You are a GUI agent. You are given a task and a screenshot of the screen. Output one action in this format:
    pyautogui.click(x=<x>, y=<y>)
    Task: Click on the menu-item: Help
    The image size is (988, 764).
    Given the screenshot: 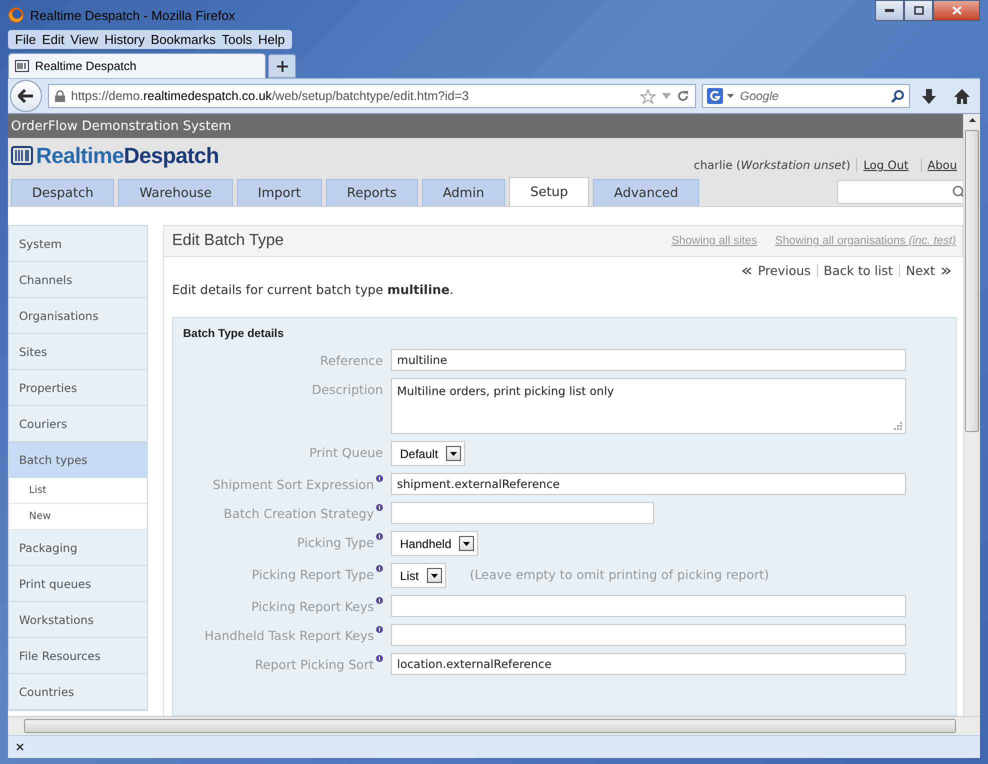 What is the action you would take?
    pyautogui.click(x=271, y=39)
    